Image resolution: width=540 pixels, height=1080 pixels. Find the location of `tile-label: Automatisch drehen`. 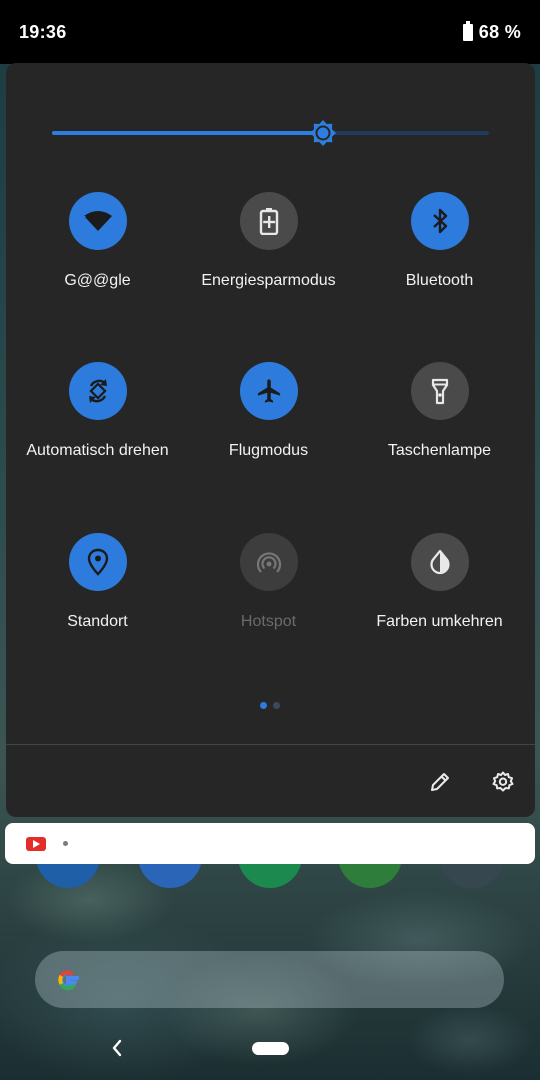

tile-label: Automatisch drehen is located at coordinates (97, 450).